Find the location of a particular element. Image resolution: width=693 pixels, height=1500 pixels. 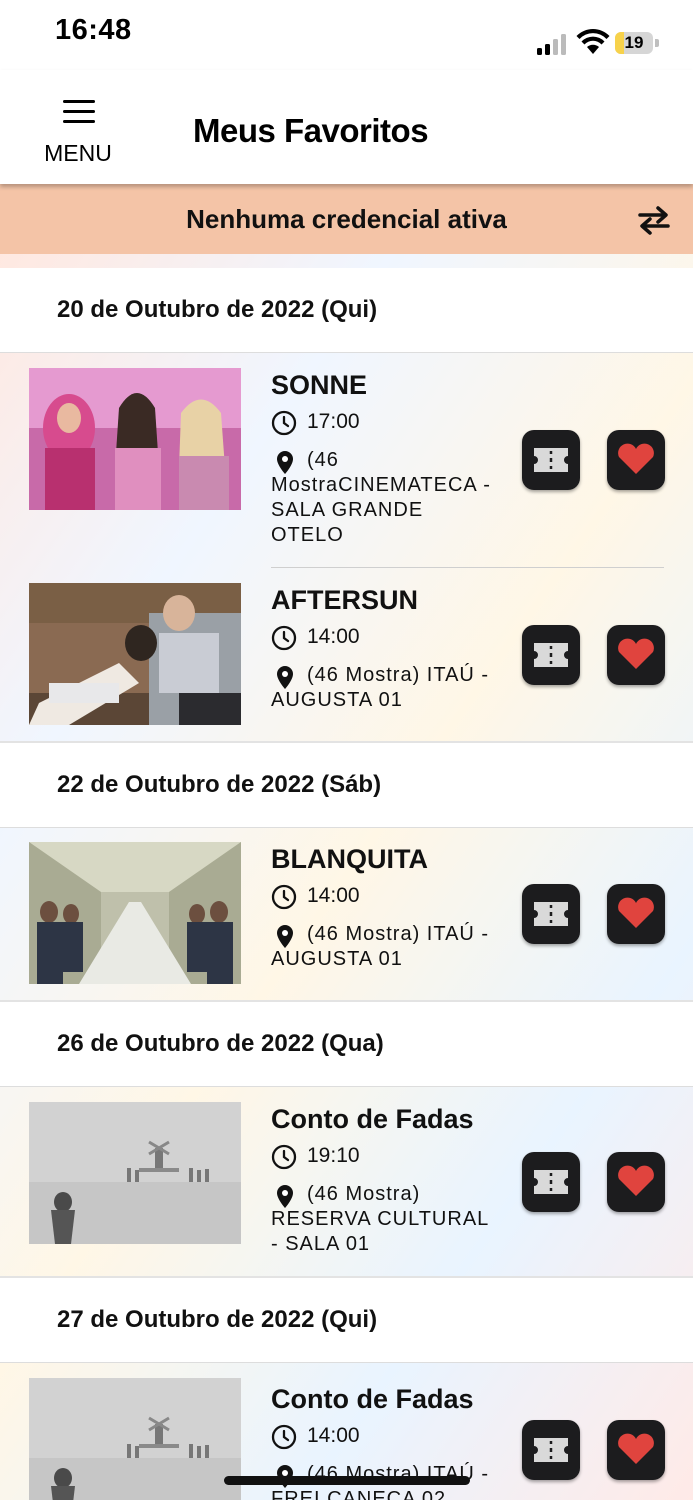

date-header: 26 de Outubro de 2022 (Qua) is located at coordinates (346, 1044).